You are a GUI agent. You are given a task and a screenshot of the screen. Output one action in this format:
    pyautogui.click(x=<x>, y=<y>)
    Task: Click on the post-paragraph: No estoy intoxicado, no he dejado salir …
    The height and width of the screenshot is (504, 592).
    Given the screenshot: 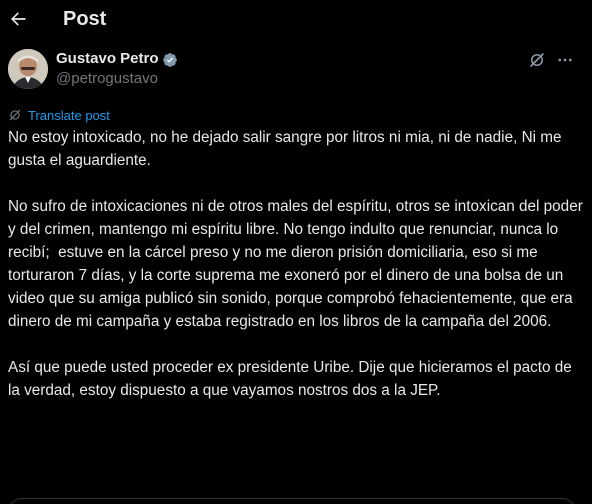 What is the action you would take?
    pyautogui.click(x=287, y=149)
    